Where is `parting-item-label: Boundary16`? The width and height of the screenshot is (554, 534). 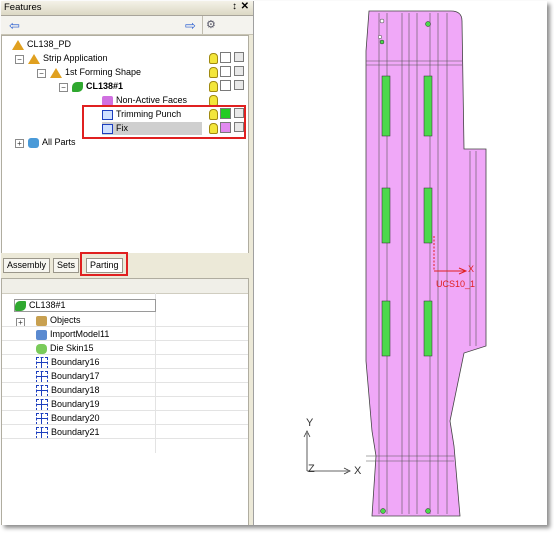 parting-item-label: Boundary16 is located at coordinates (75, 362).